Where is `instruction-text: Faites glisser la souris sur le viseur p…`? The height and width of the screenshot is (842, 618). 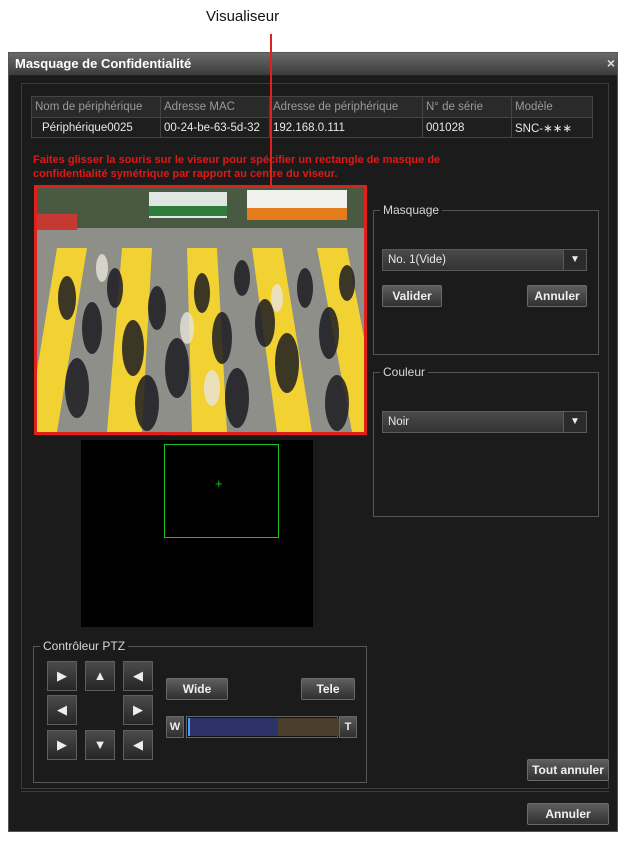 instruction-text: Faites glisser la souris sur le viseur p… is located at coordinates (237, 167).